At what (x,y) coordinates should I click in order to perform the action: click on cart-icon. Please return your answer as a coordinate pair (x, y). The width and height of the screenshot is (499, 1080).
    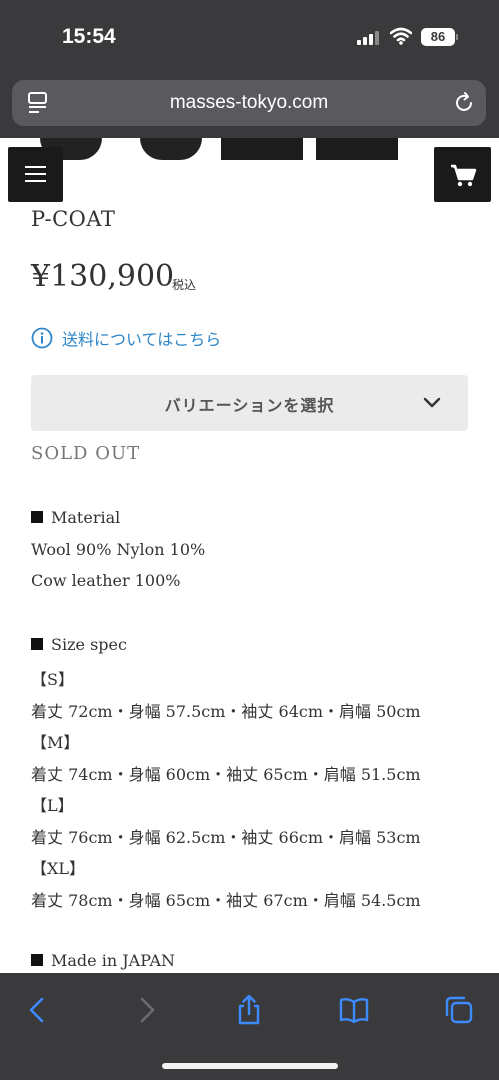
    Looking at the image, I should click on (464, 175).